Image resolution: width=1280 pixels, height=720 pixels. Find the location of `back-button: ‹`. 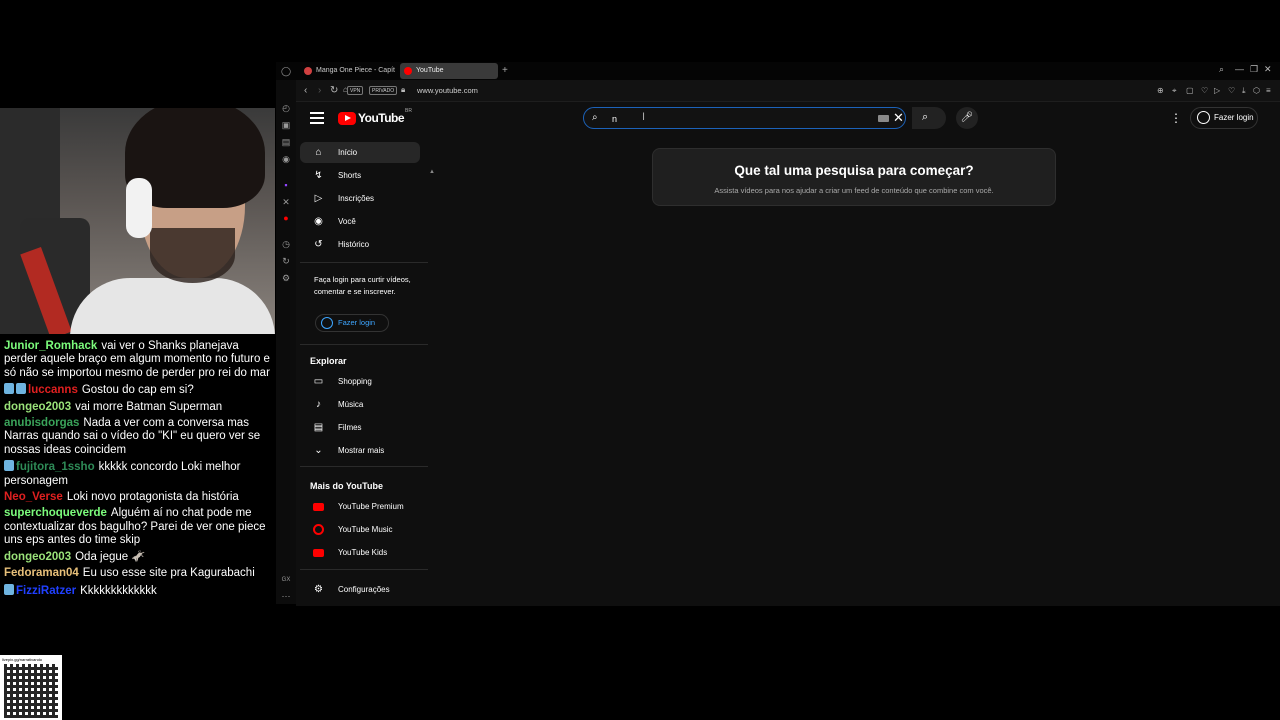

back-button: ‹ is located at coordinates (305, 90).